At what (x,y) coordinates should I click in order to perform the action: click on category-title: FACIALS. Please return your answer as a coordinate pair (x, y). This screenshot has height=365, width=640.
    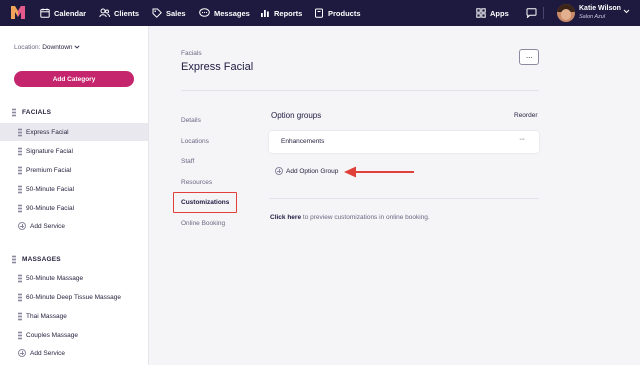
    Looking at the image, I should click on (37, 112).